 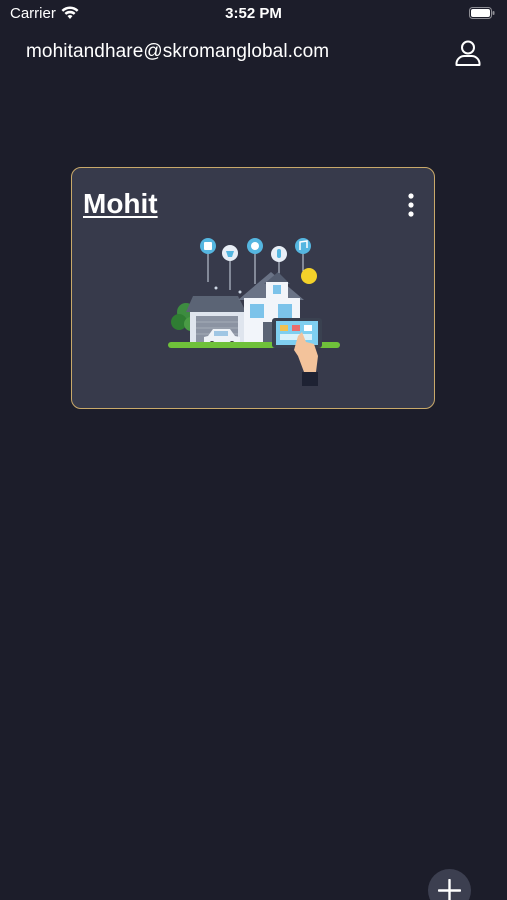 I want to click on add-home-button, so click(x=449, y=884).